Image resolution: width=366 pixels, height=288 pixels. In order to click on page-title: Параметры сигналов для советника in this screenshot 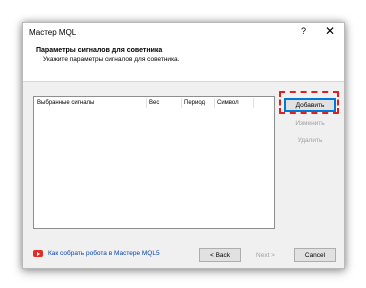, I will do `click(99, 50)`.